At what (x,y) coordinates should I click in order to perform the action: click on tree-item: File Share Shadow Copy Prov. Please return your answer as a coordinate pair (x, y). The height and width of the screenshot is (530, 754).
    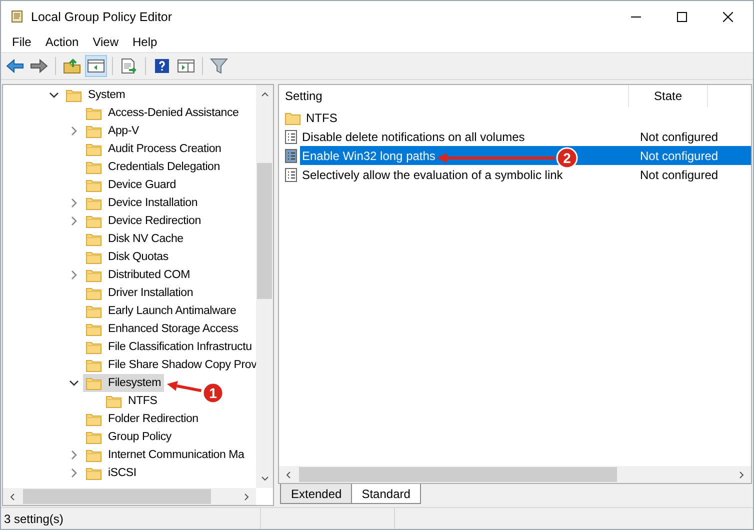
    Looking at the image, I should click on (170, 365).